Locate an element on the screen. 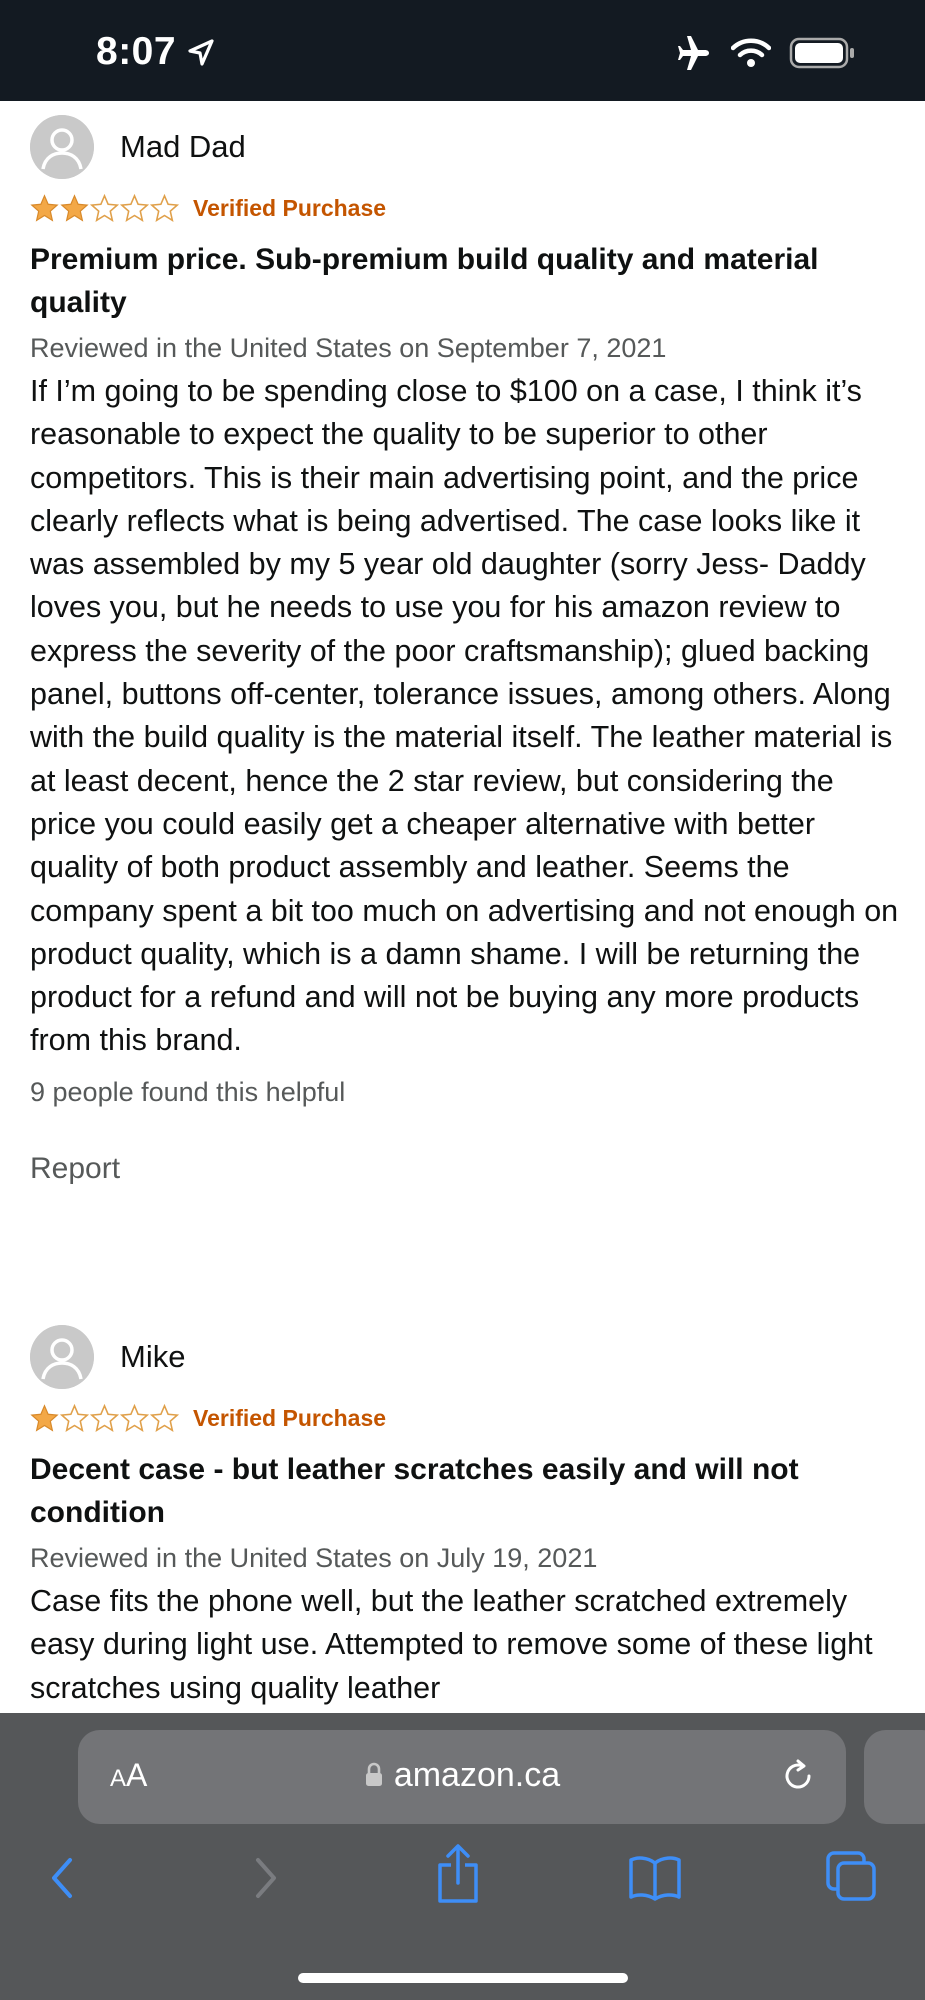 The height and width of the screenshot is (2000, 925). battery-icon is located at coordinates (822, 55).